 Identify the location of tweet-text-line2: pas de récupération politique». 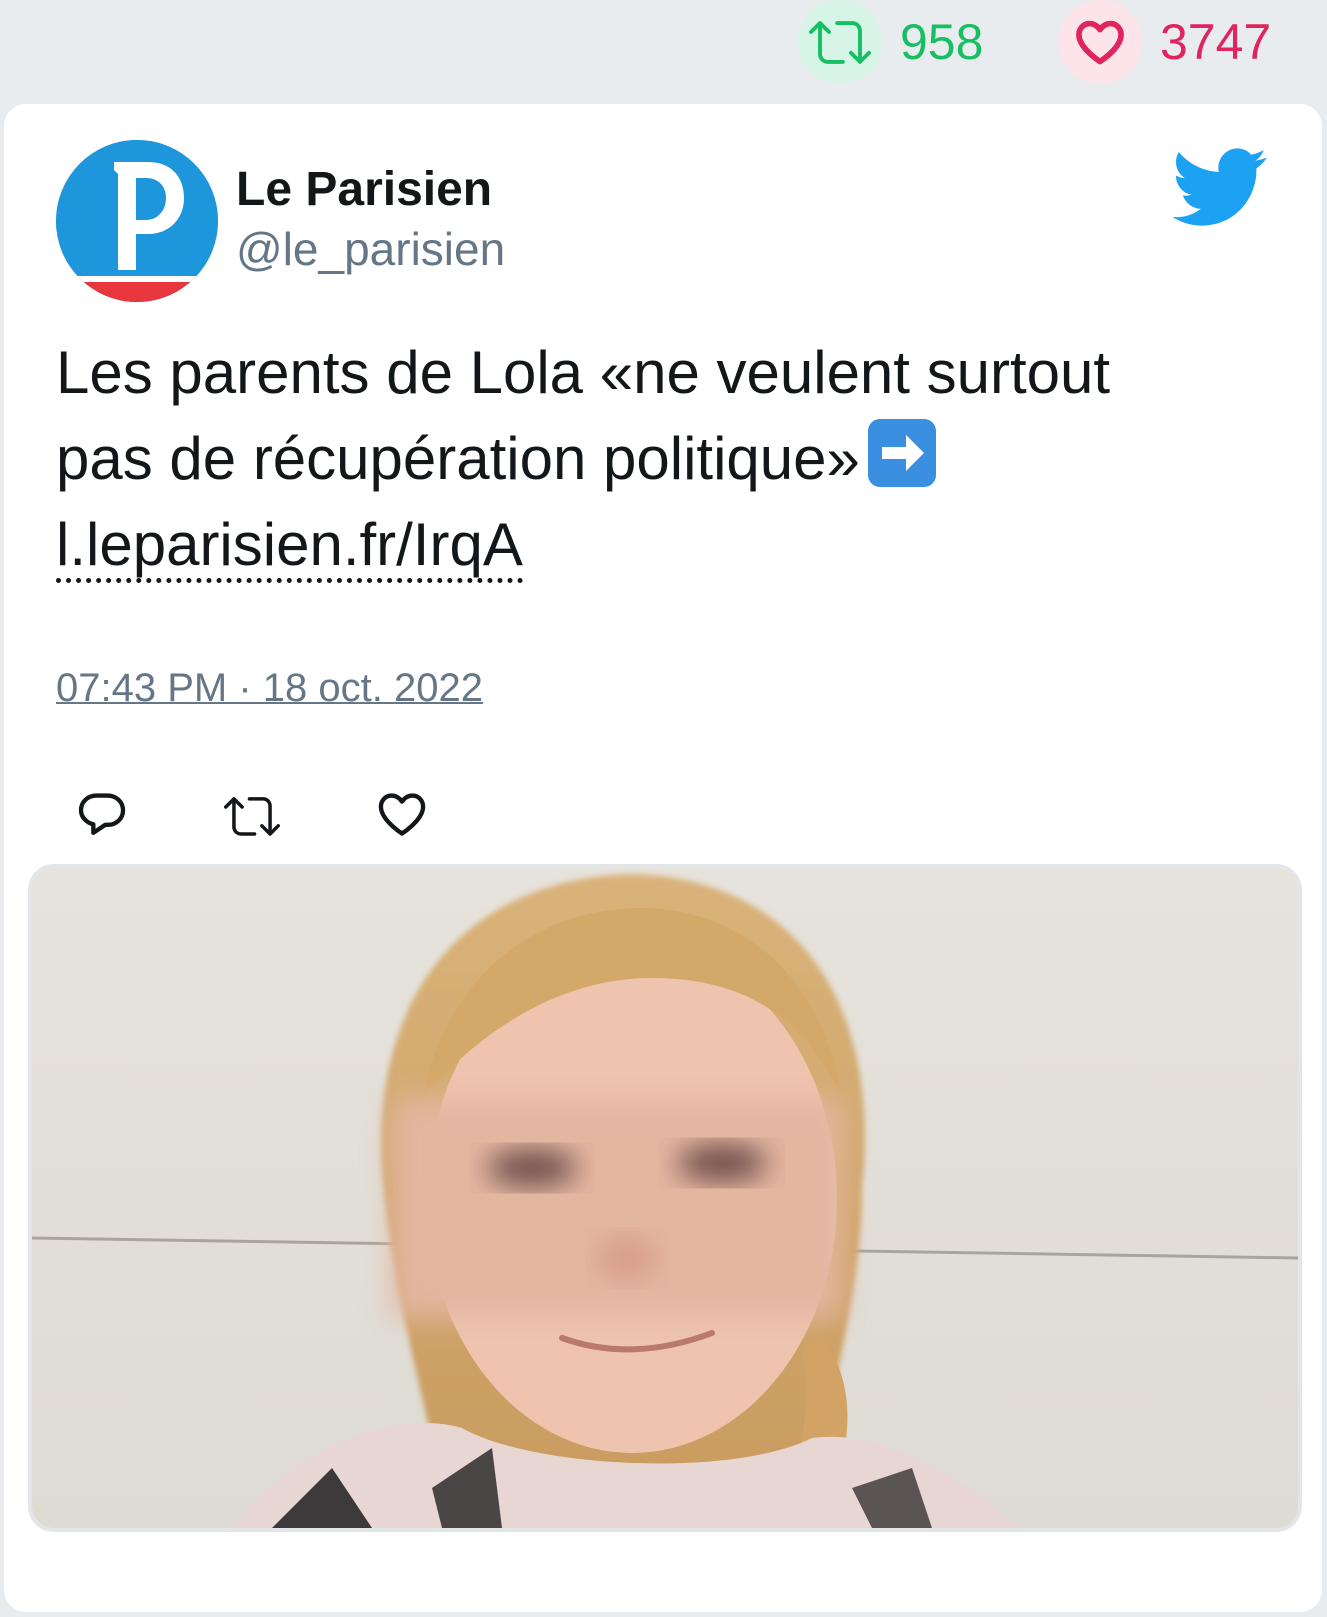
(458, 458).